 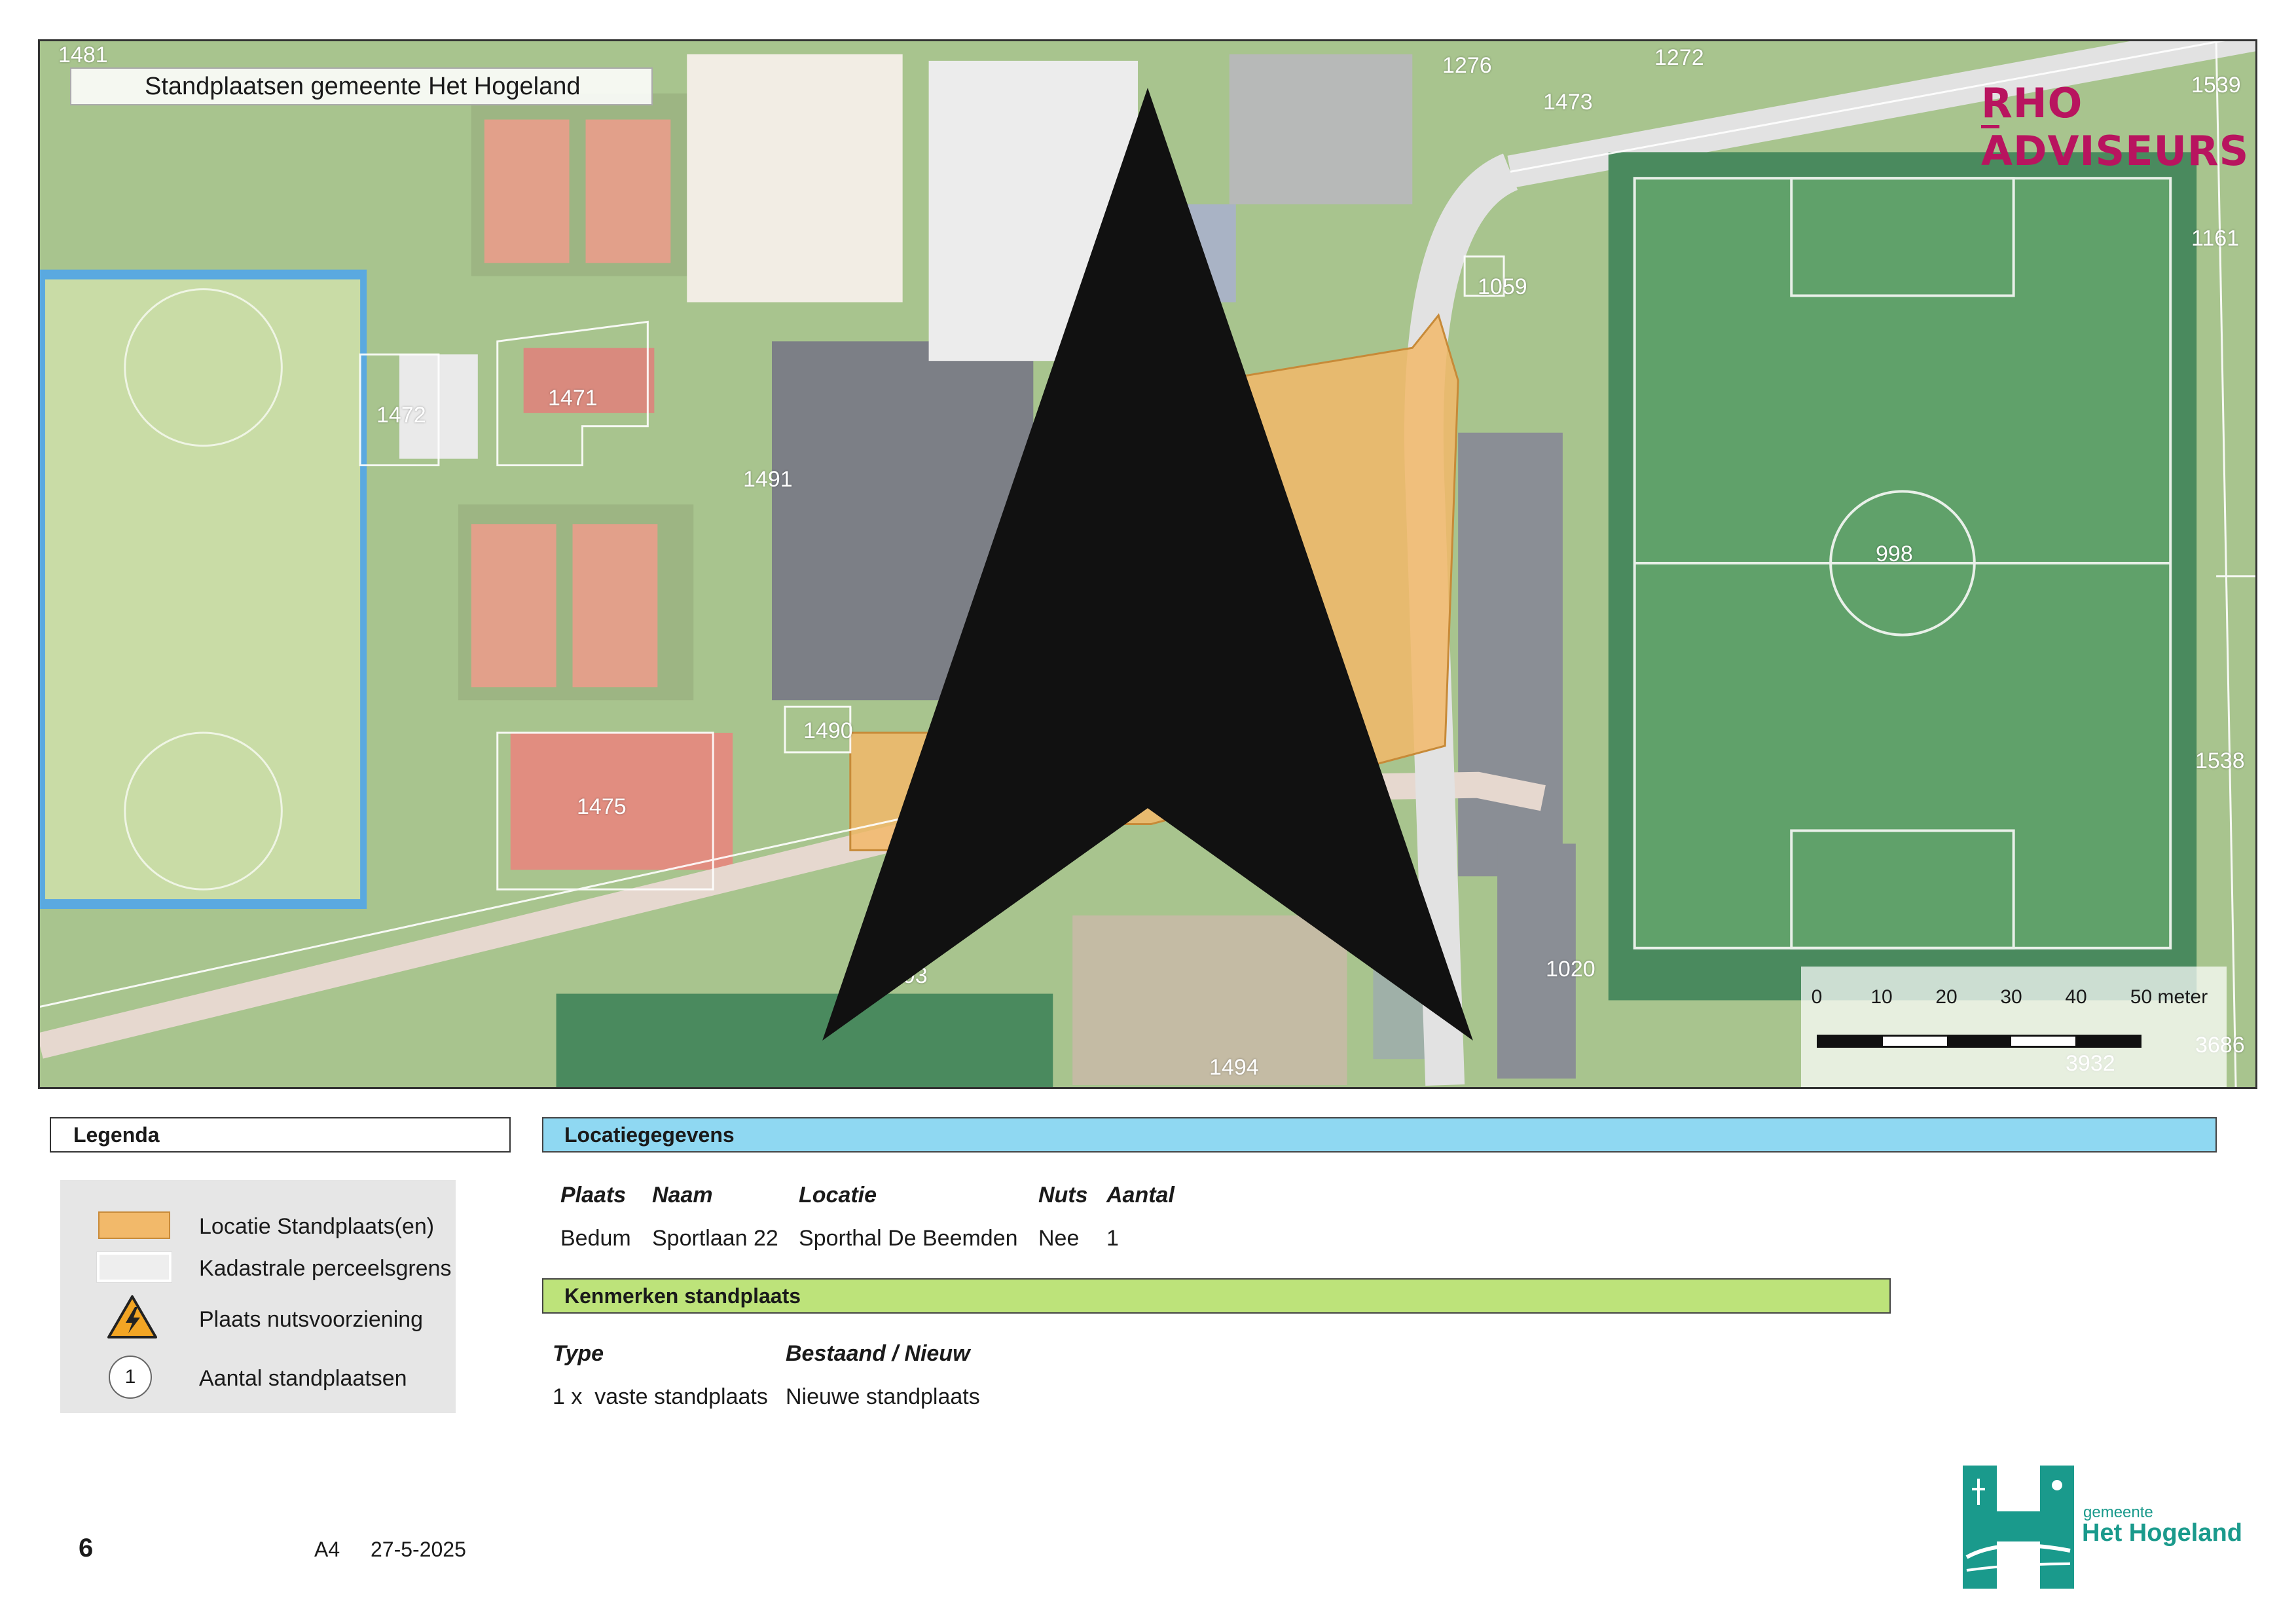 What do you see at coordinates (132, 1316) in the screenshot?
I see `hazard-electric-icon` at bounding box center [132, 1316].